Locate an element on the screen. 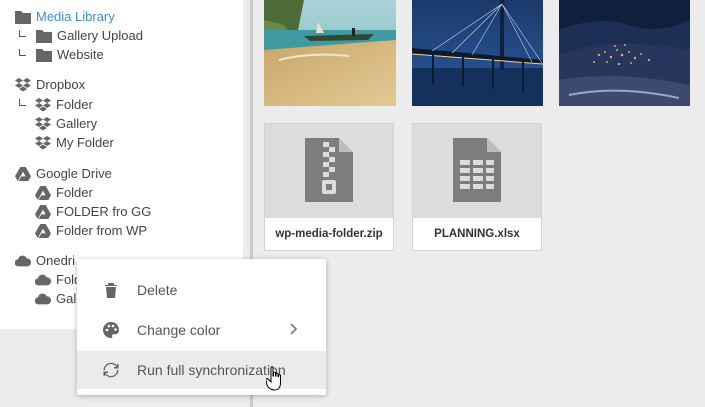 The width and height of the screenshot is (705, 407). tree-item-od-folder: Fold is located at coordinates (58, 280).